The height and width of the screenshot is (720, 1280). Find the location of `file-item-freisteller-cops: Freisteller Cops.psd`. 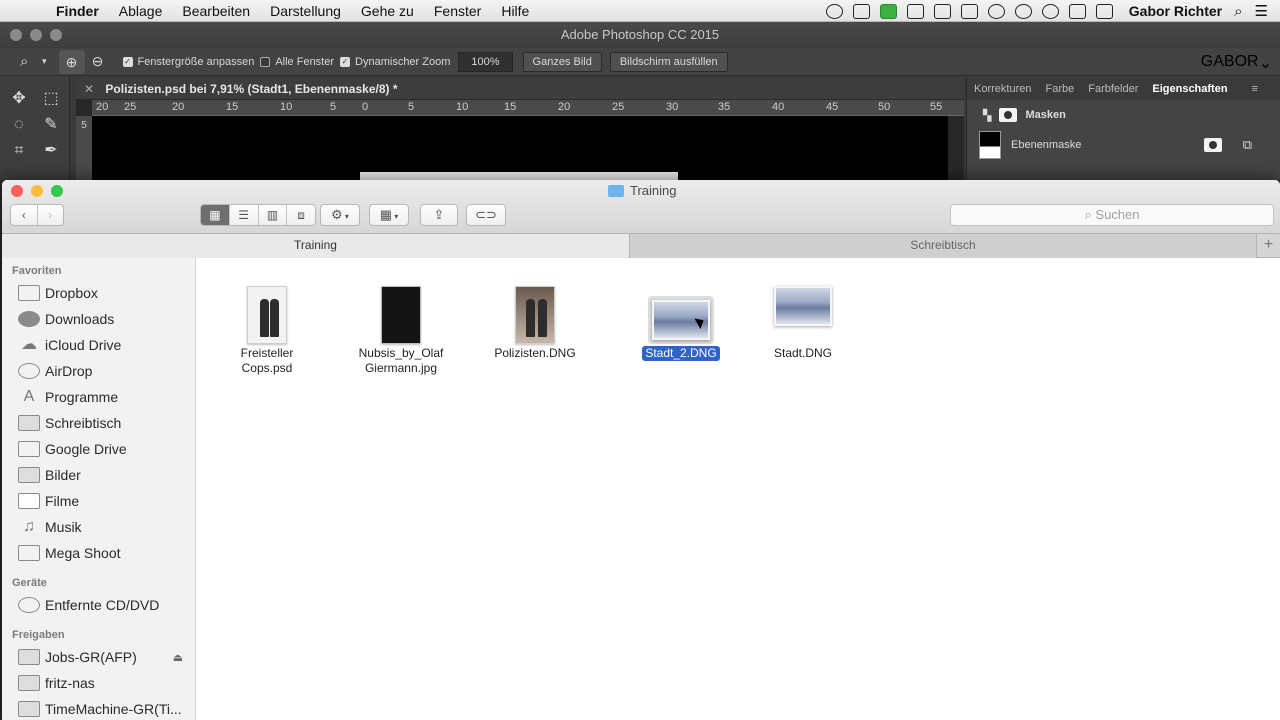

file-item-freisteller-cops: Freisteller Cops.psd is located at coordinates (267, 322).